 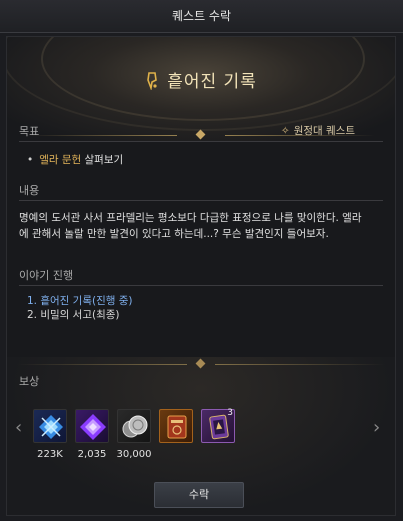 I want to click on reward-silver-coins, so click(x=134, y=426).